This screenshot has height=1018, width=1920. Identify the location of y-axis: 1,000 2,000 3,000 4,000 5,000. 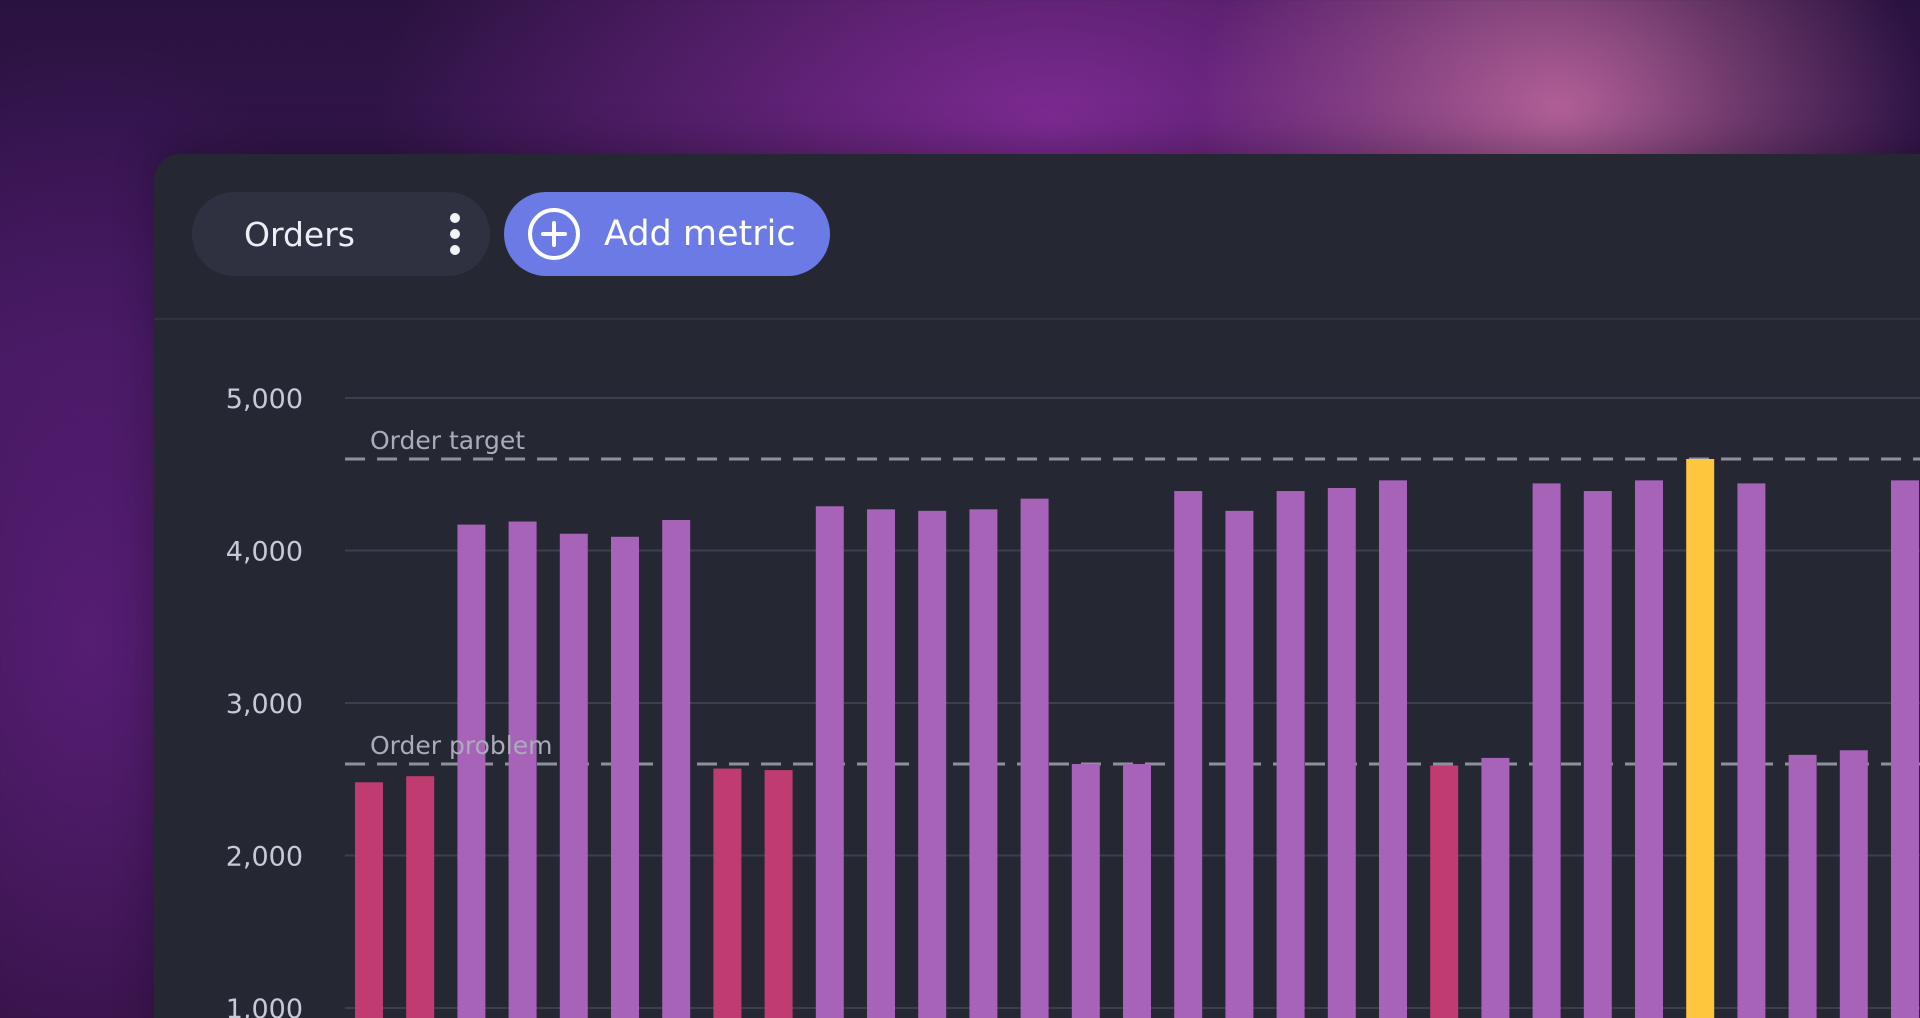
(264, 701).